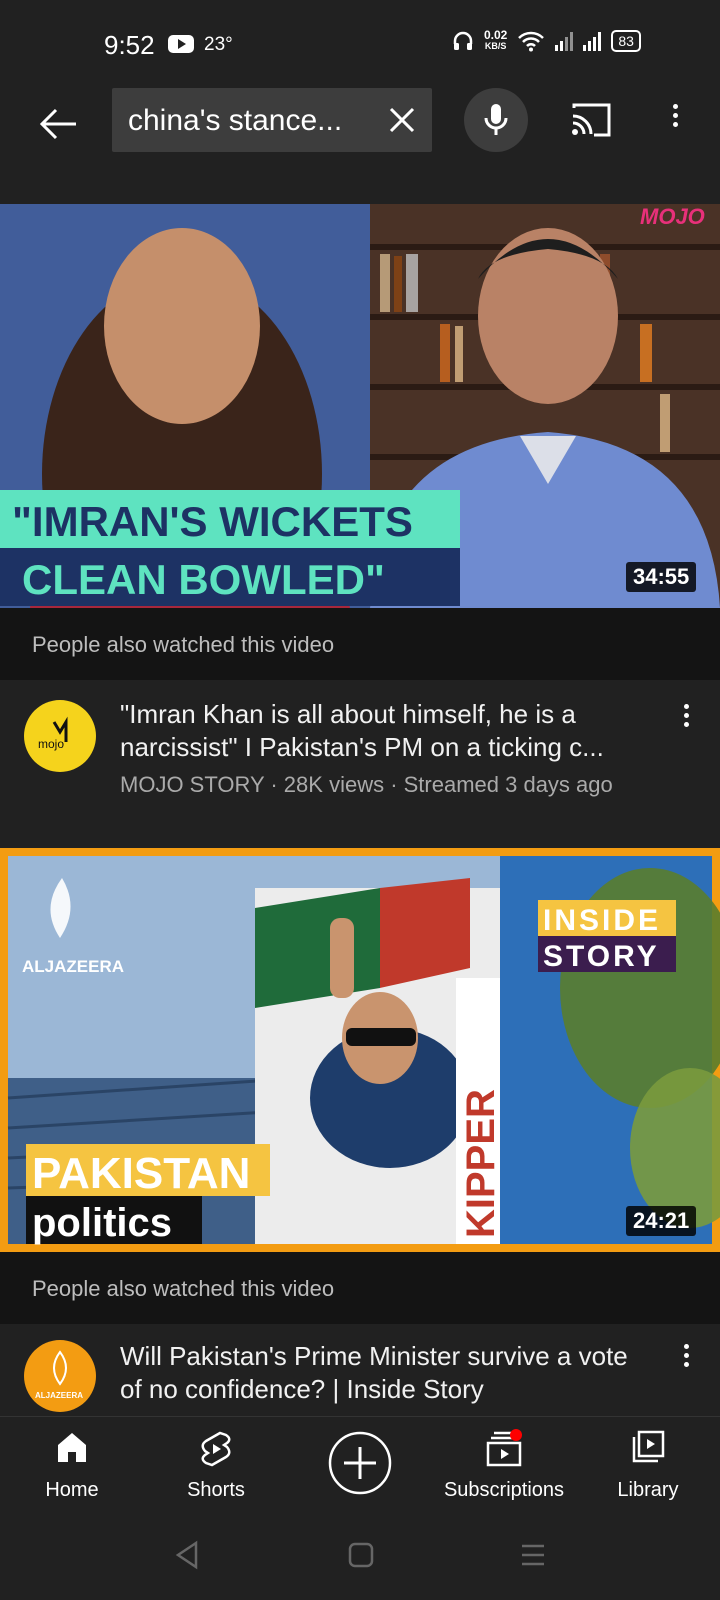  Describe the element at coordinates (212, 521) in the screenshot. I see `thumbnail-caption-1: "IMRAN'S WICKETS` at that location.